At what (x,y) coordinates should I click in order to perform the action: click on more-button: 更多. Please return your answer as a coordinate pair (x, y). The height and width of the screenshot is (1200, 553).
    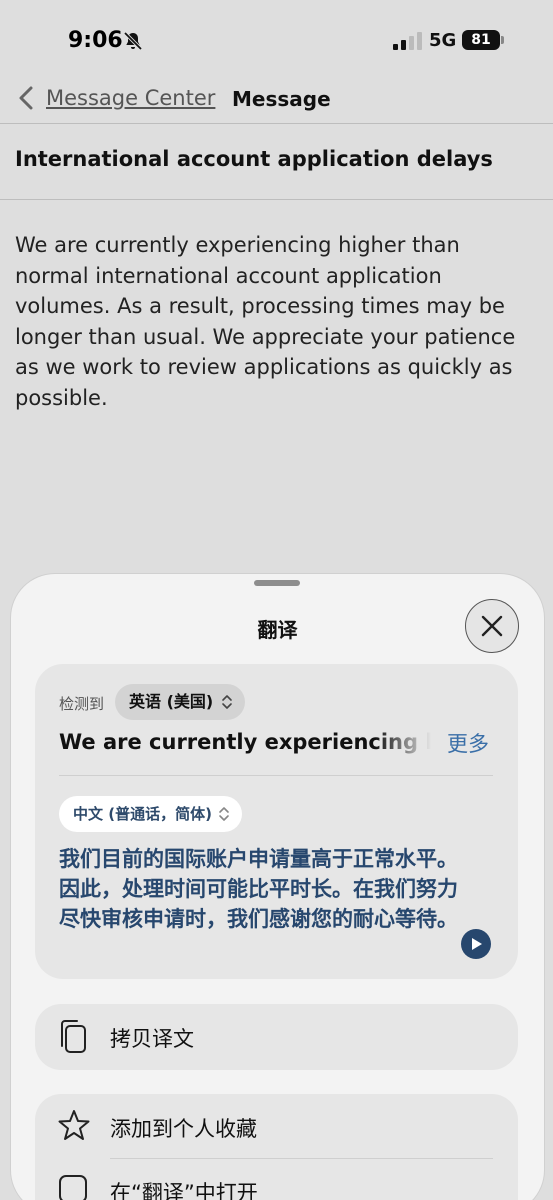
    Looking at the image, I should click on (468, 743).